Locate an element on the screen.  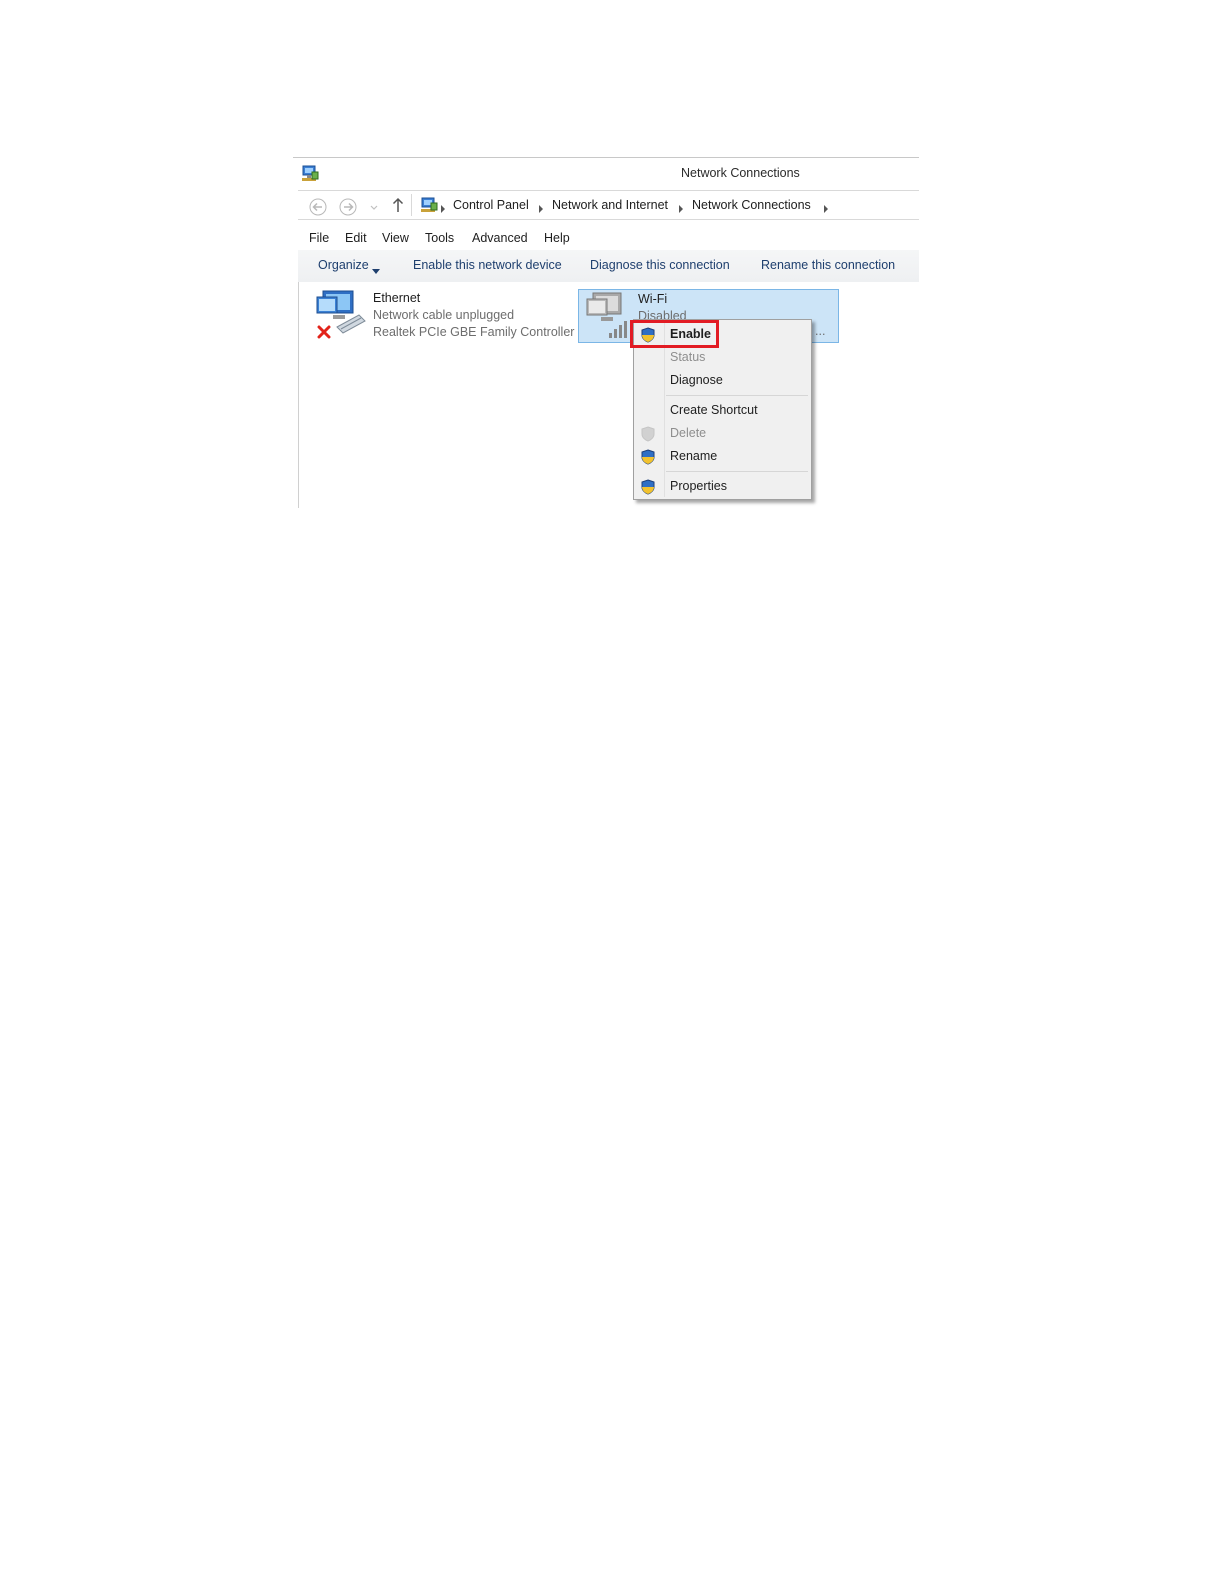
network-connections-icon is located at coordinates (310, 175).